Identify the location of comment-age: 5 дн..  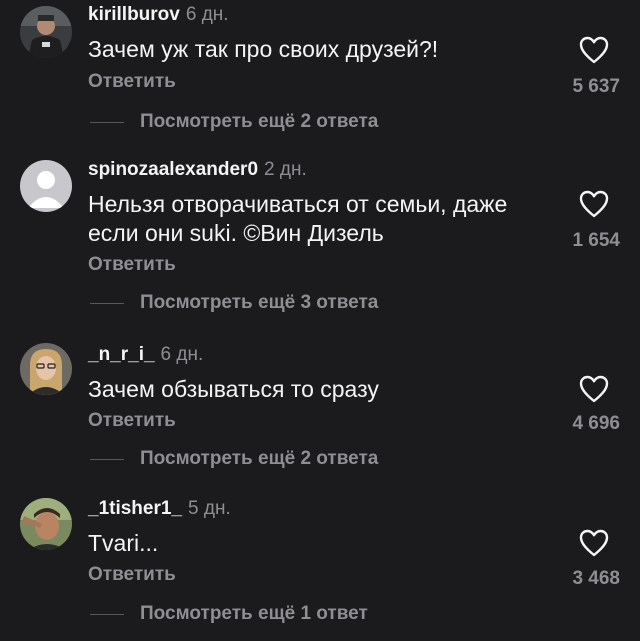
(209, 508).